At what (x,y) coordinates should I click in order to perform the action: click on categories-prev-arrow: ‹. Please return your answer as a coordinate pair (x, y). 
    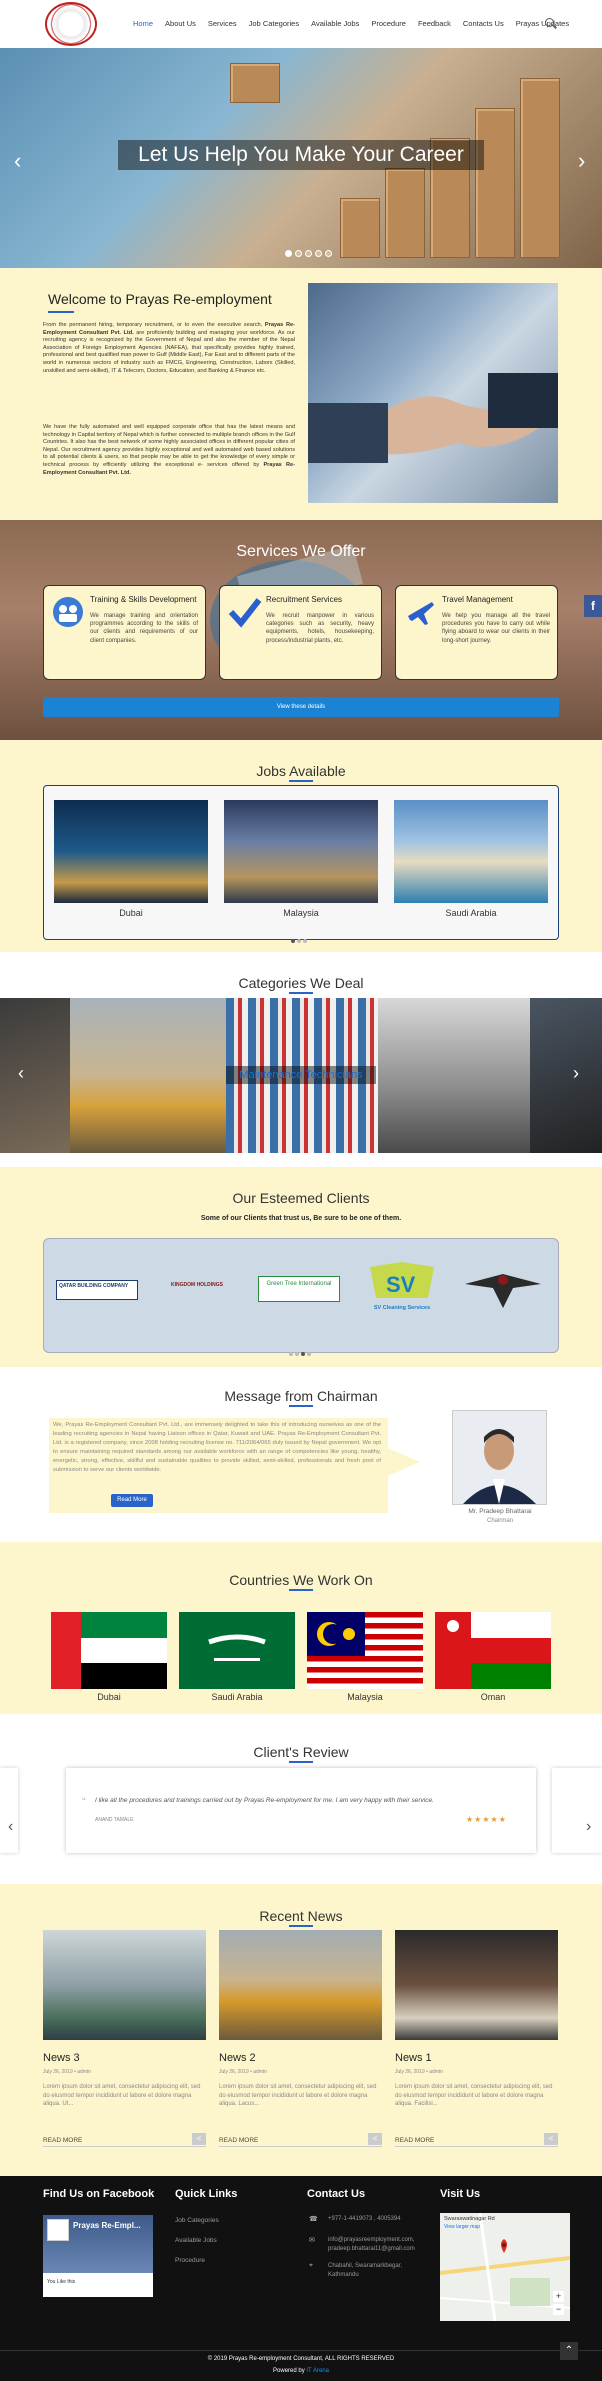
    Looking at the image, I should click on (21, 1073).